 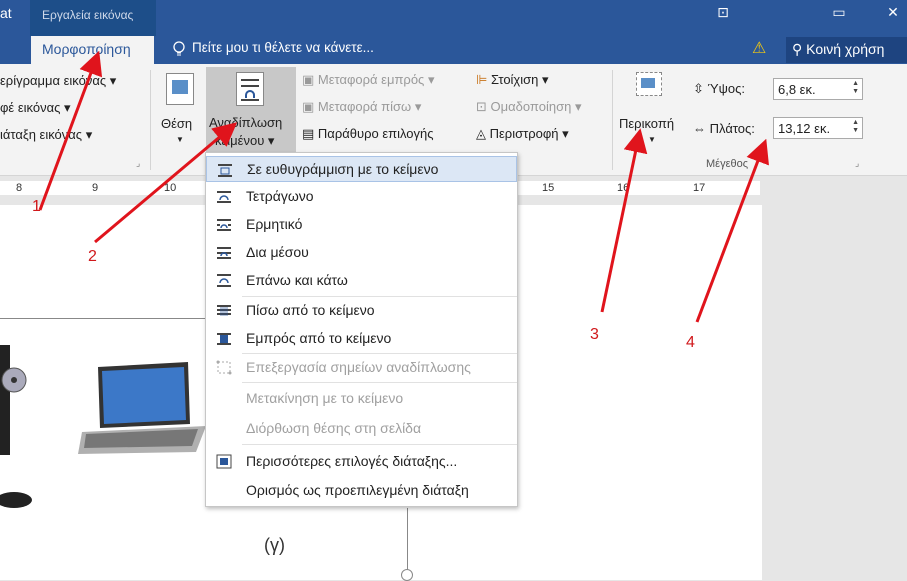 What do you see at coordinates (92, 256) in the screenshot?
I see `annotation-number-2: 2` at bounding box center [92, 256].